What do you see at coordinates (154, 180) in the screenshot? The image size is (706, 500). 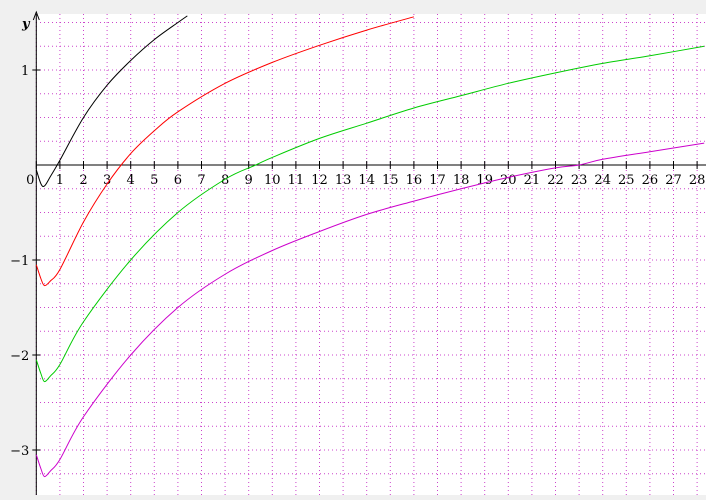 I see `x-tick-label: 5` at bounding box center [154, 180].